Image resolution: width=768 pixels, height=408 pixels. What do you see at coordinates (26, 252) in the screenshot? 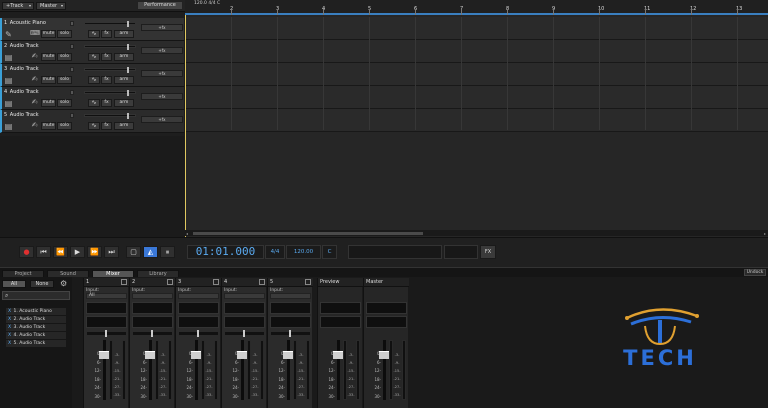
I see `record-button: ●` at bounding box center [26, 252].